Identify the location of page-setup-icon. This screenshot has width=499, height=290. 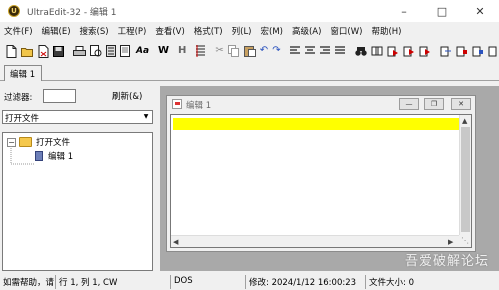
(111, 51).